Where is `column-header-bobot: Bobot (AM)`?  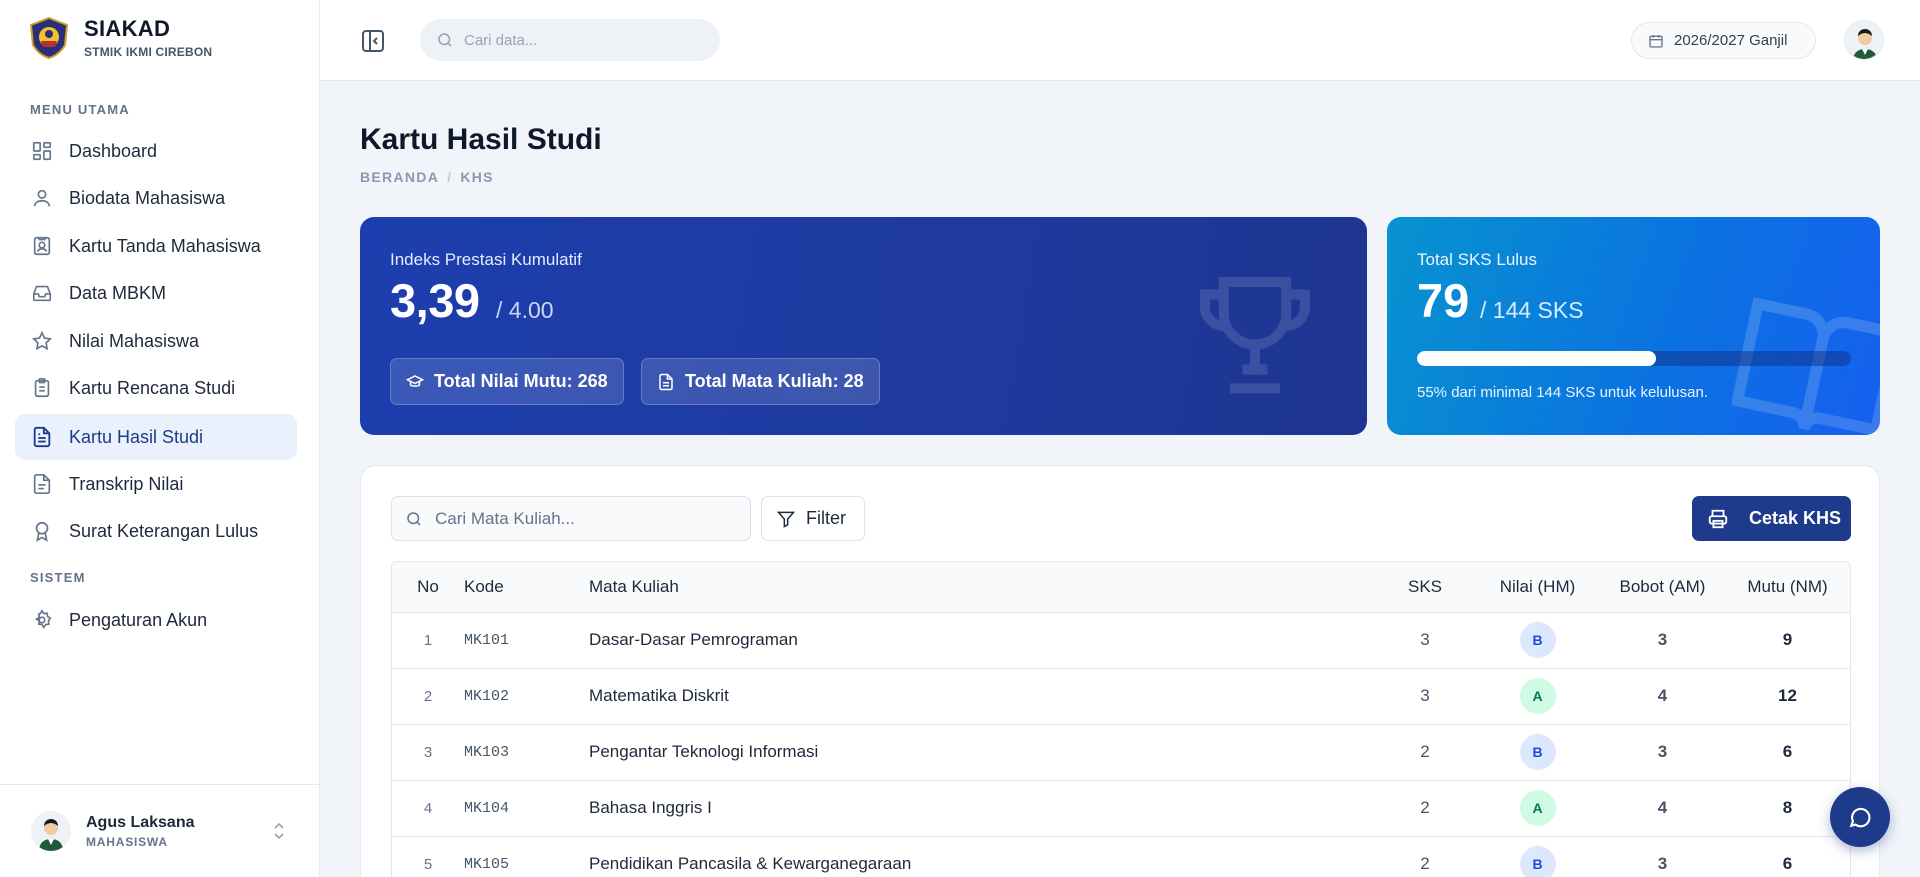
column-header-bobot: Bobot (AM) is located at coordinates (1662, 587).